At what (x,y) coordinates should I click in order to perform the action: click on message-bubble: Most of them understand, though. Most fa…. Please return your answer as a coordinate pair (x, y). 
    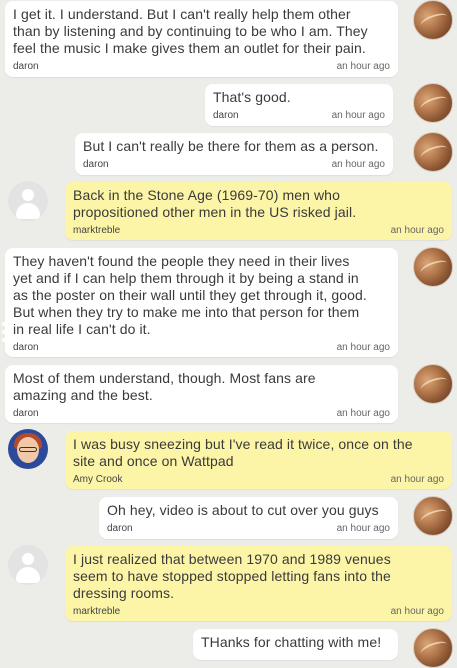
    Looking at the image, I should click on (201, 394).